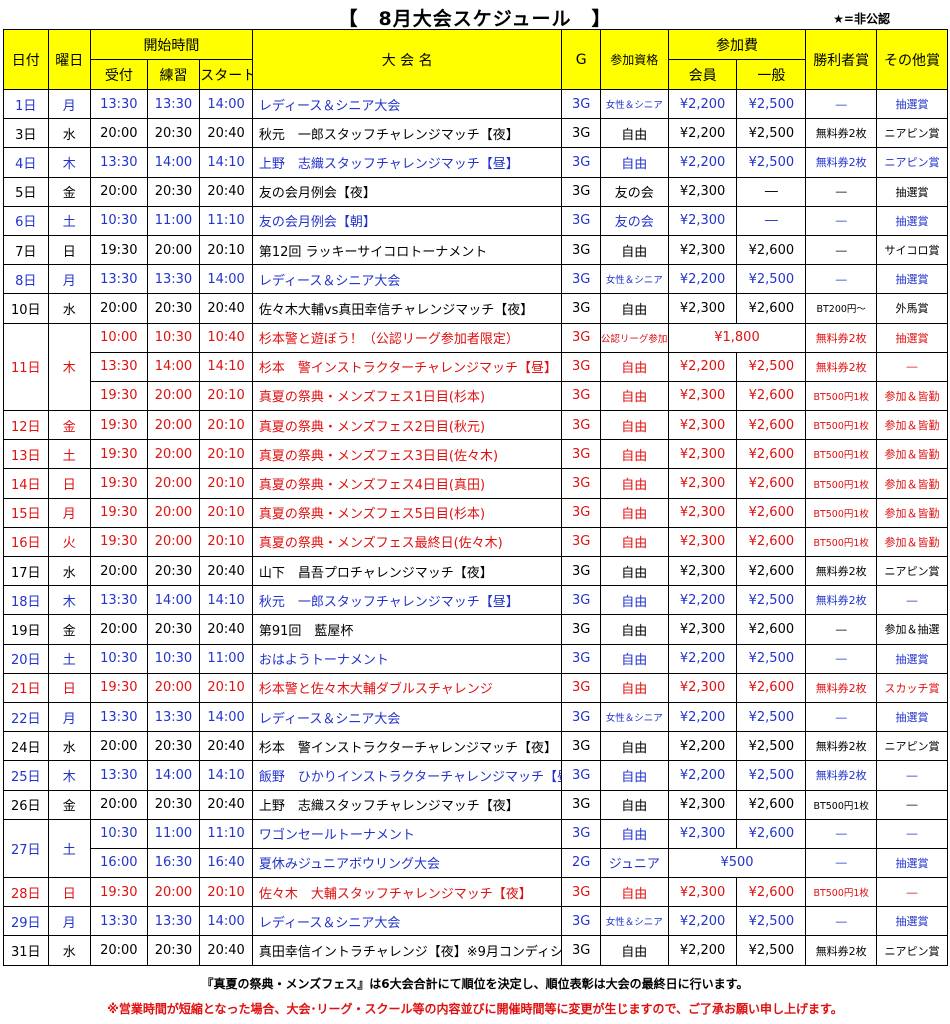  Describe the element at coordinates (912, 366) in the screenshot. I see `other-prize-cell: ―` at that location.